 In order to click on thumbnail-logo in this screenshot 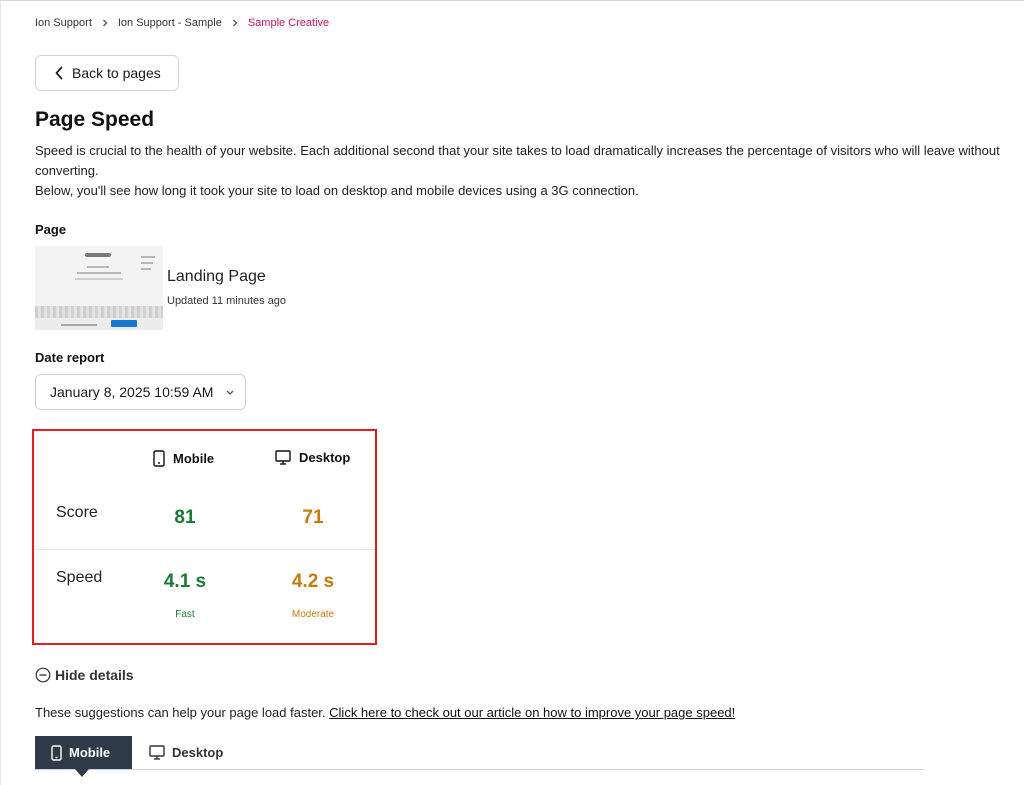, I will do `click(98, 255)`.